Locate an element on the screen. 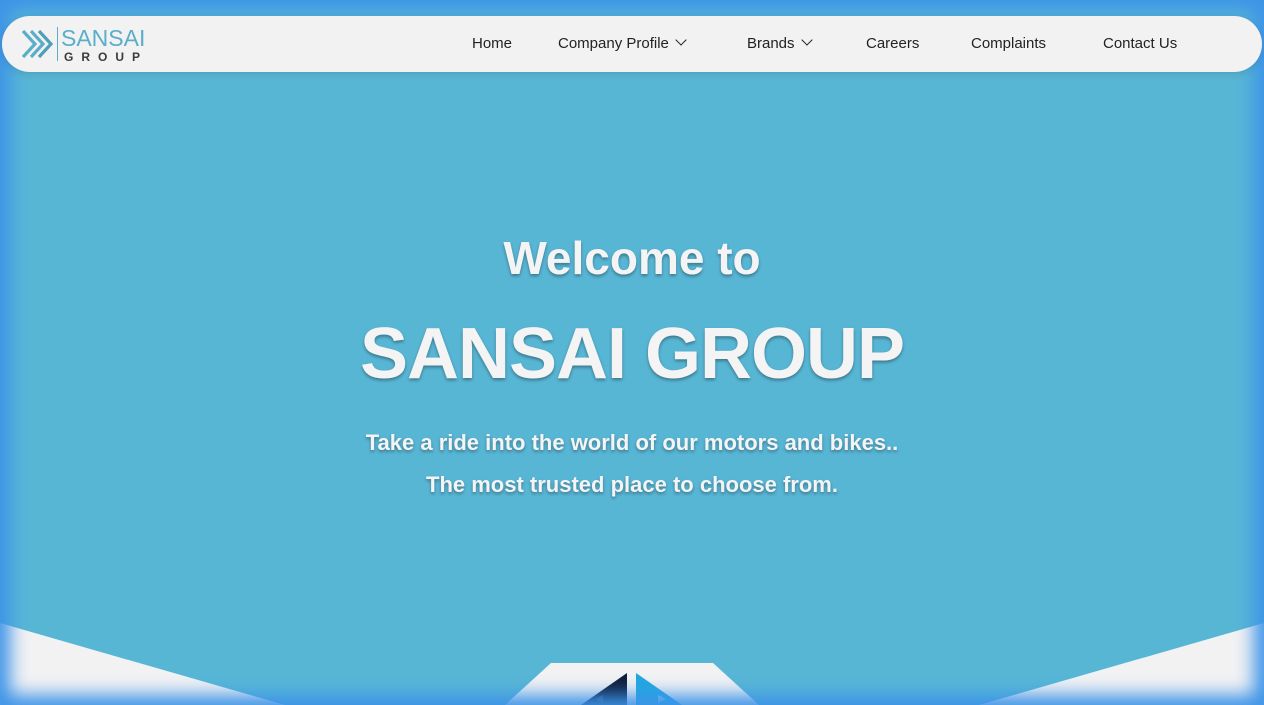  nav-home-label: Home is located at coordinates (492, 43).